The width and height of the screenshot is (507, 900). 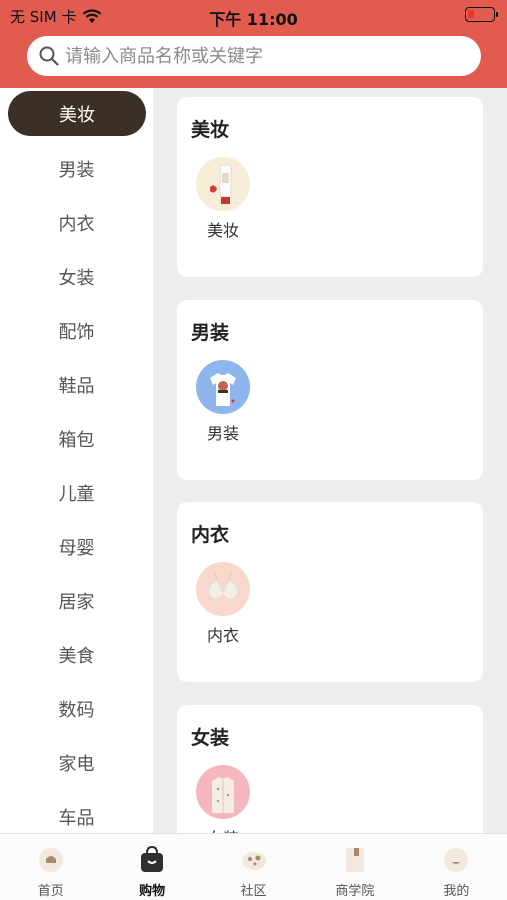 I want to click on section-title: 美妆, so click(x=210, y=130).